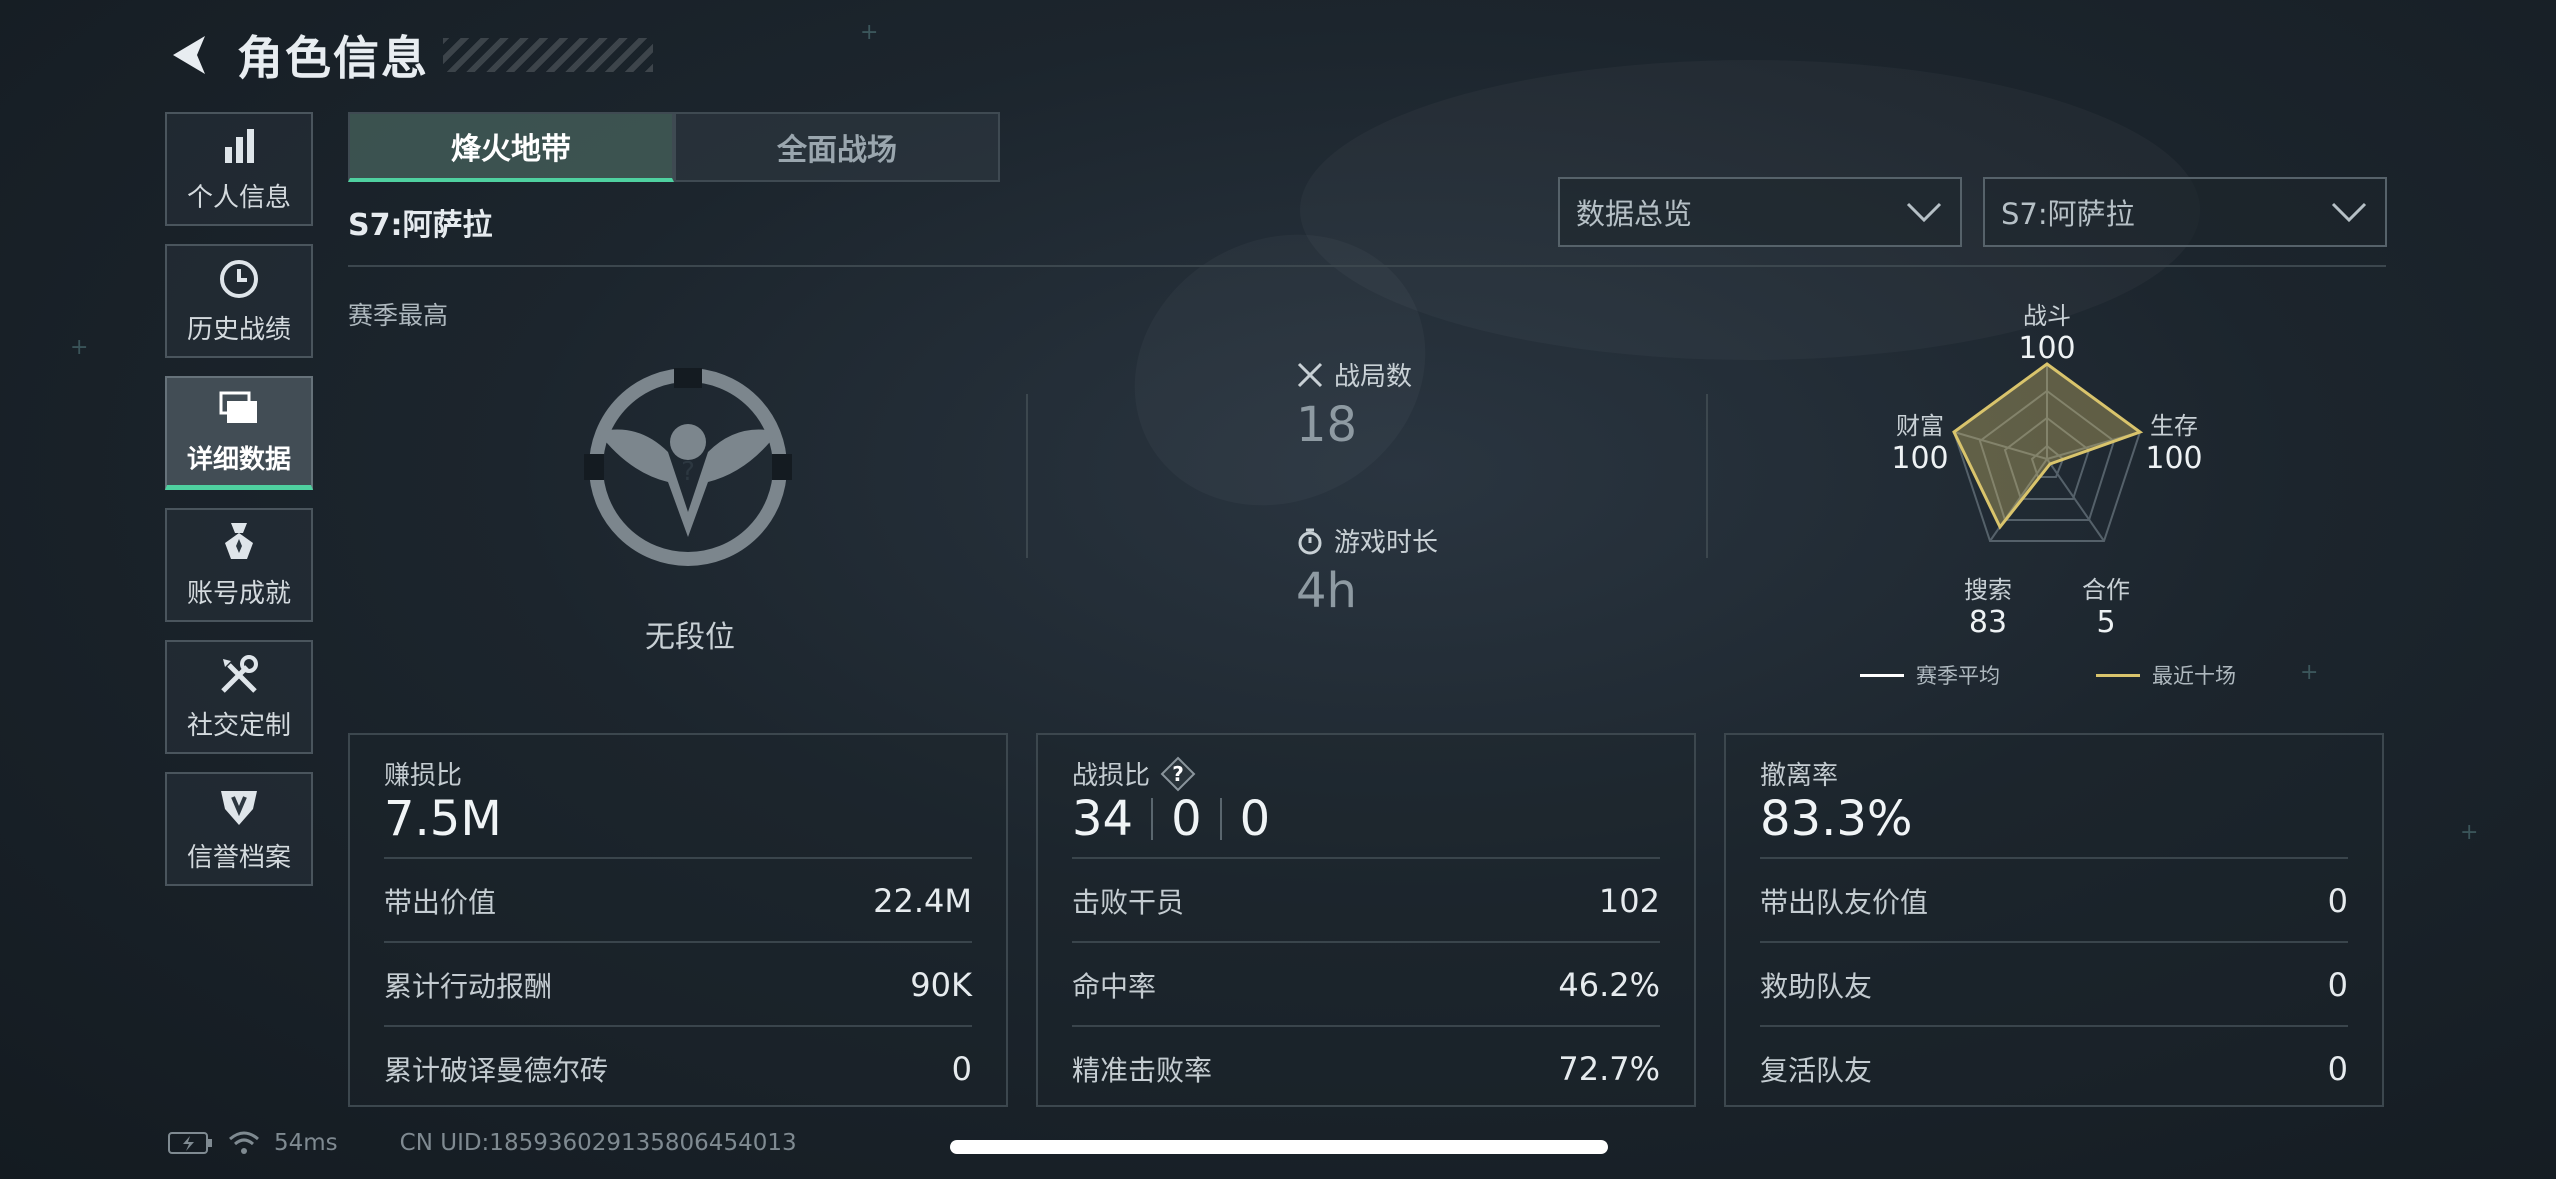 Image resolution: width=2556 pixels, height=1179 pixels. What do you see at coordinates (306, 1143) in the screenshot?
I see `ping-value: 54ms` at bounding box center [306, 1143].